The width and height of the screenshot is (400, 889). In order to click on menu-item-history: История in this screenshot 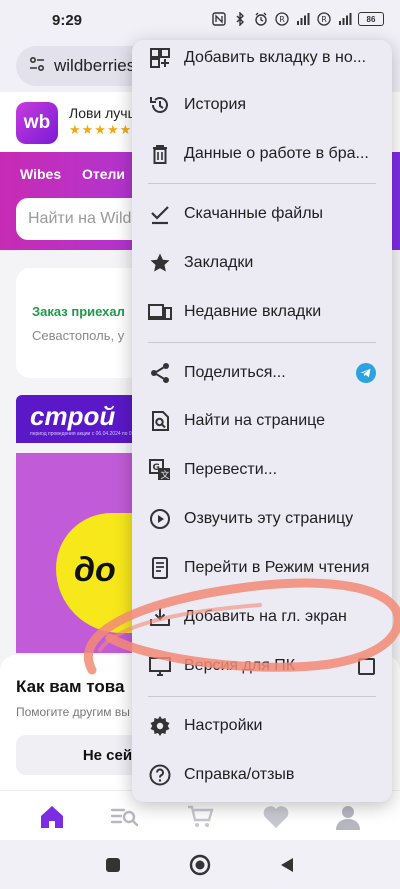, I will do `click(262, 105)`.